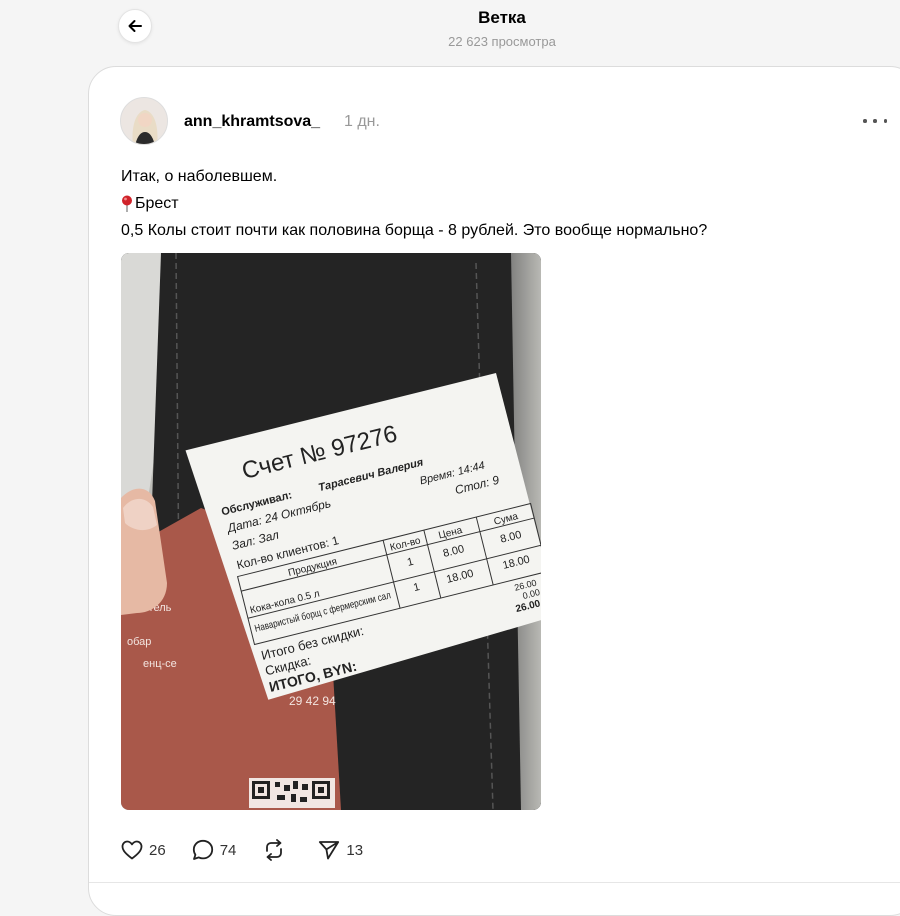 This screenshot has height=916, width=900. What do you see at coordinates (160, 664) in the screenshot?
I see `menu-line-3: енц-се` at bounding box center [160, 664].